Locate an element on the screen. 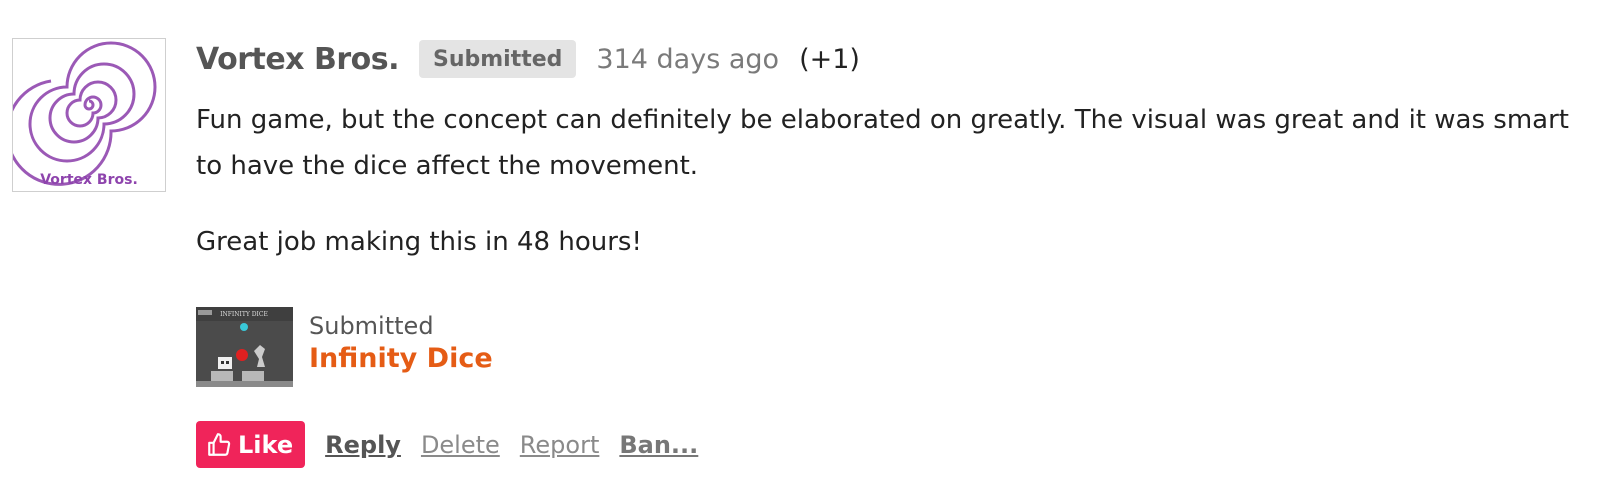 The width and height of the screenshot is (1608, 479). game-submission: INFINITY DICE Submitted Infinity Dice is located at coordinates (896, 347).